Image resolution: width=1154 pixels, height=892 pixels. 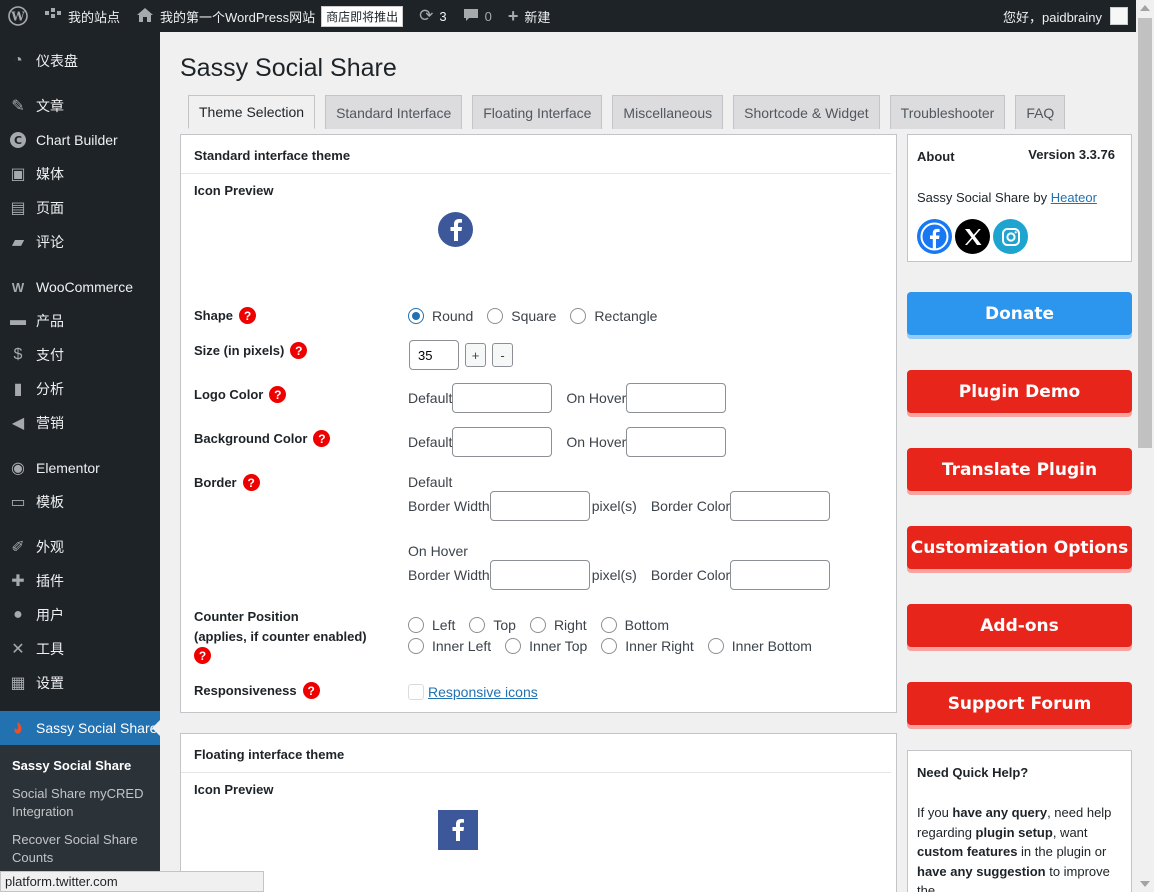 What do you see at coordinates (416, 625) in the screenshot?
I see `counter-left-radio` at bounding box center [416, 625].